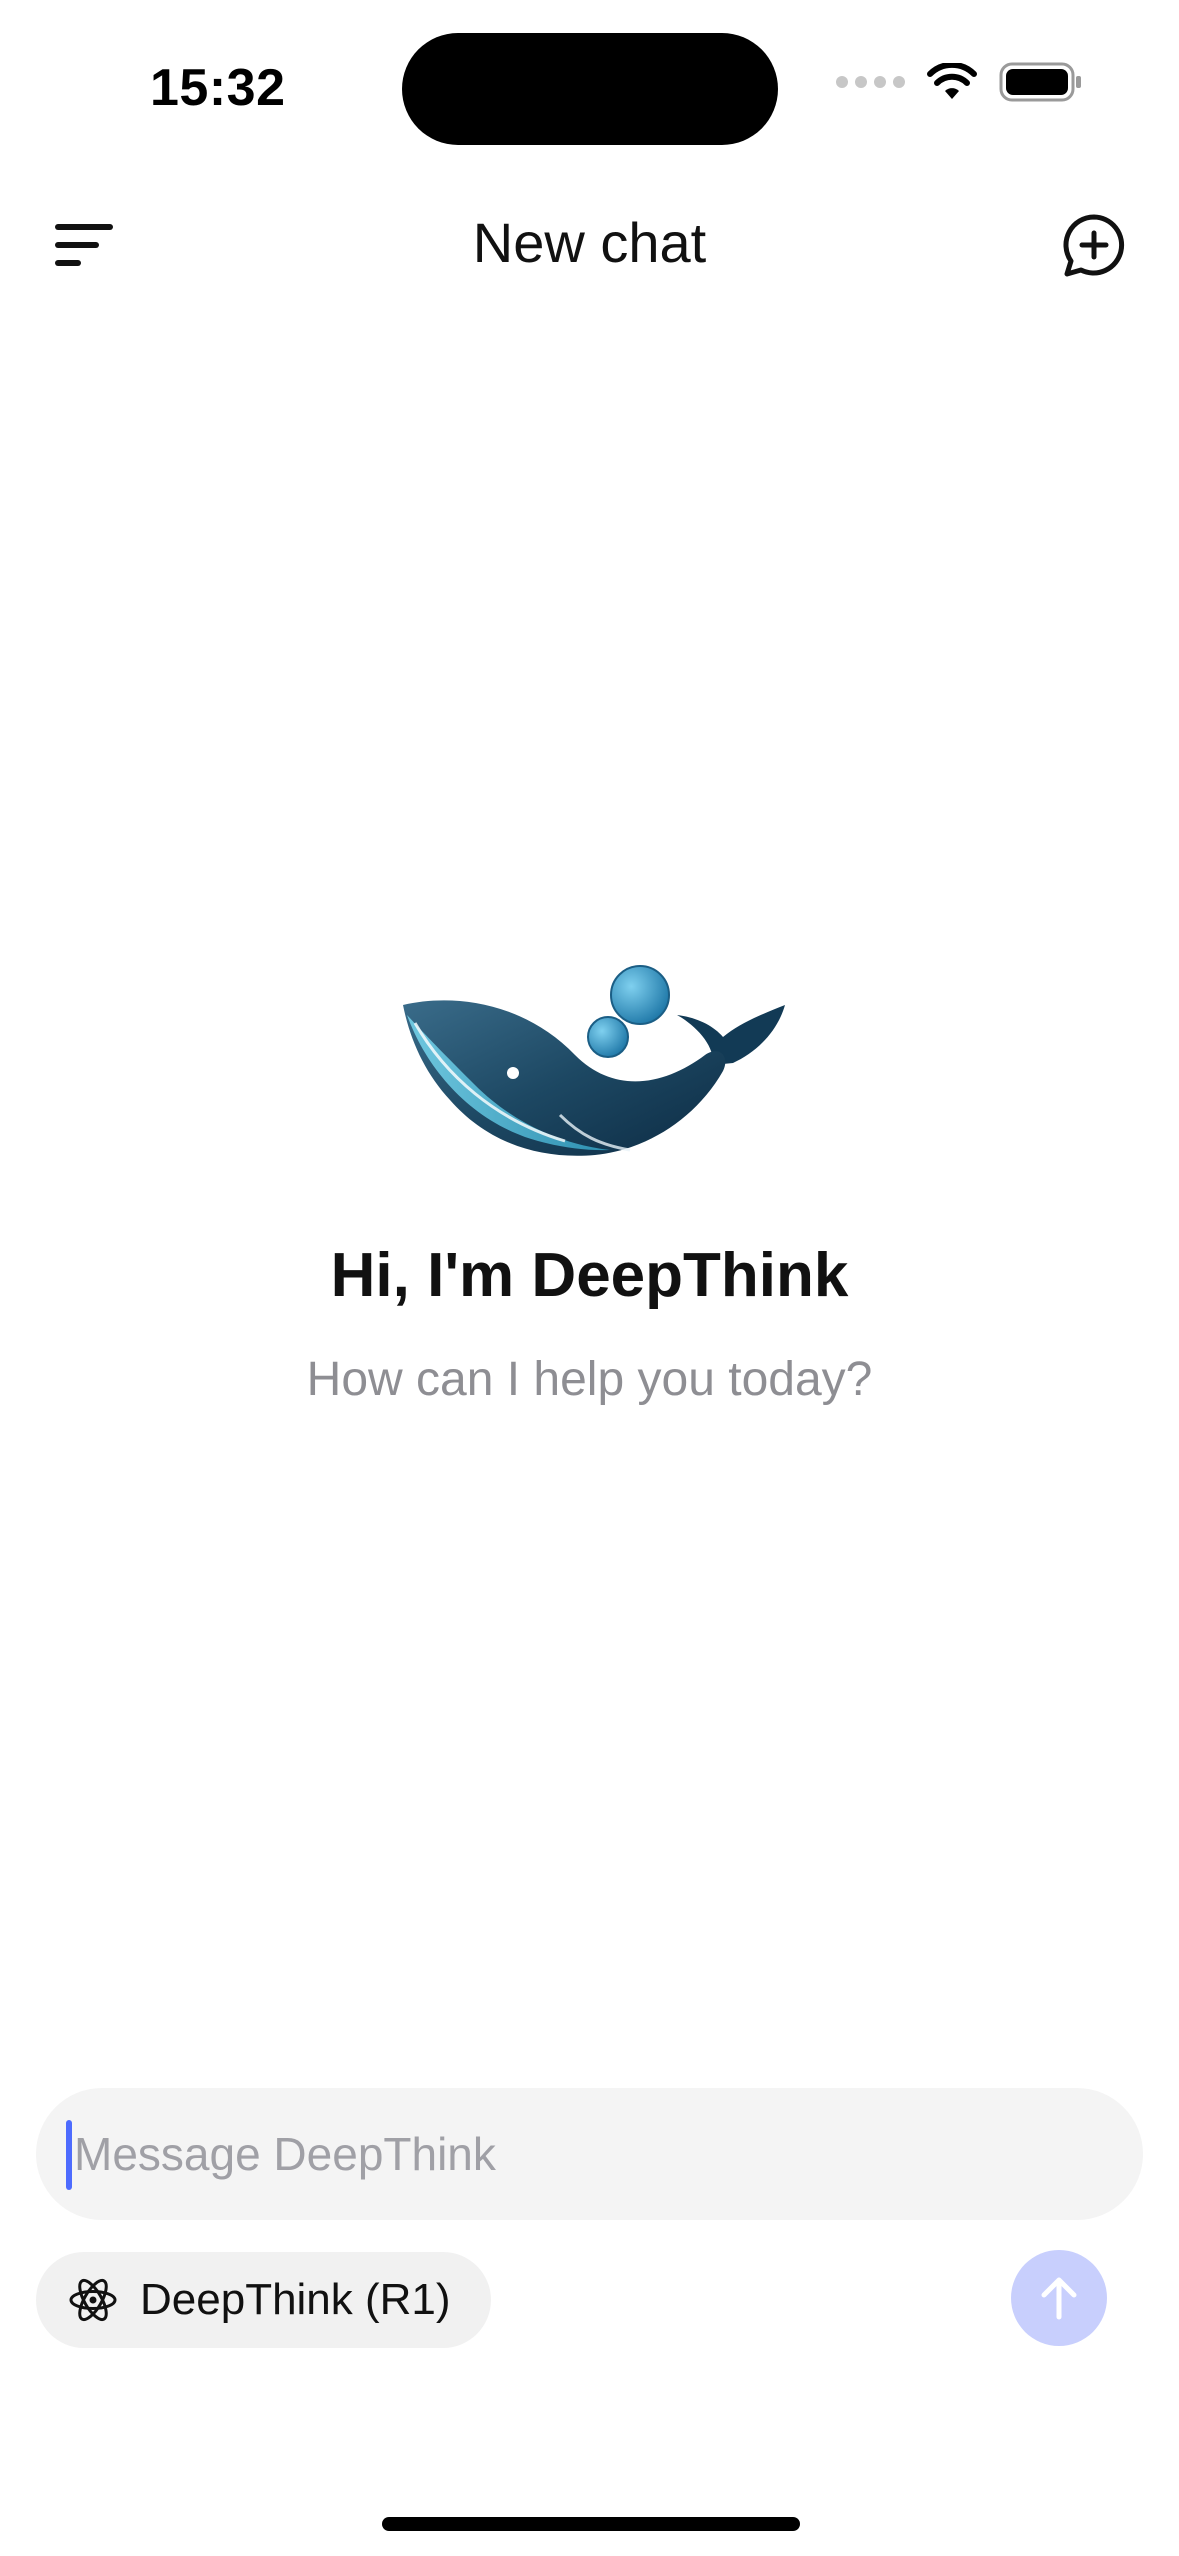 The height and width of the screenshot is (2556, 1179). What do you see at coordinates (952, 81) in the screenshot?
I see `wifi-icon` at bounding box center [952, 81].